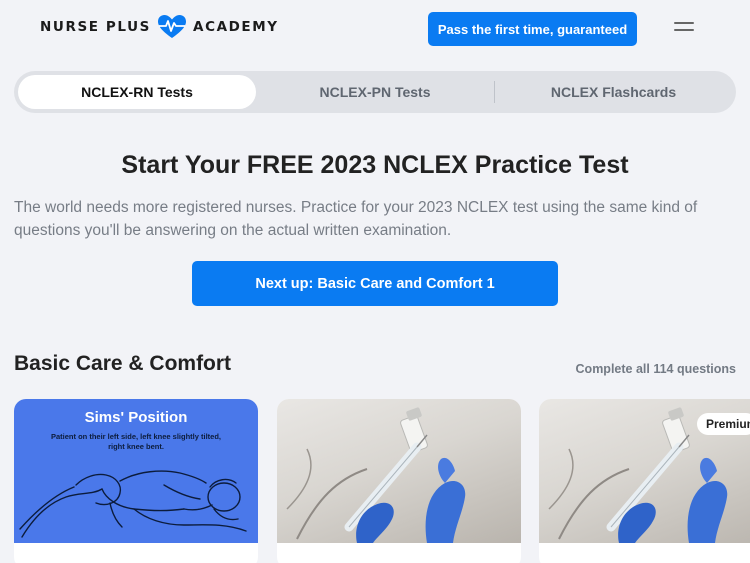  What do you see at coordinates (236, 27) in the screenshot?
I see `brand-name-right: ACADEMY` at bounding box center [236, 27].